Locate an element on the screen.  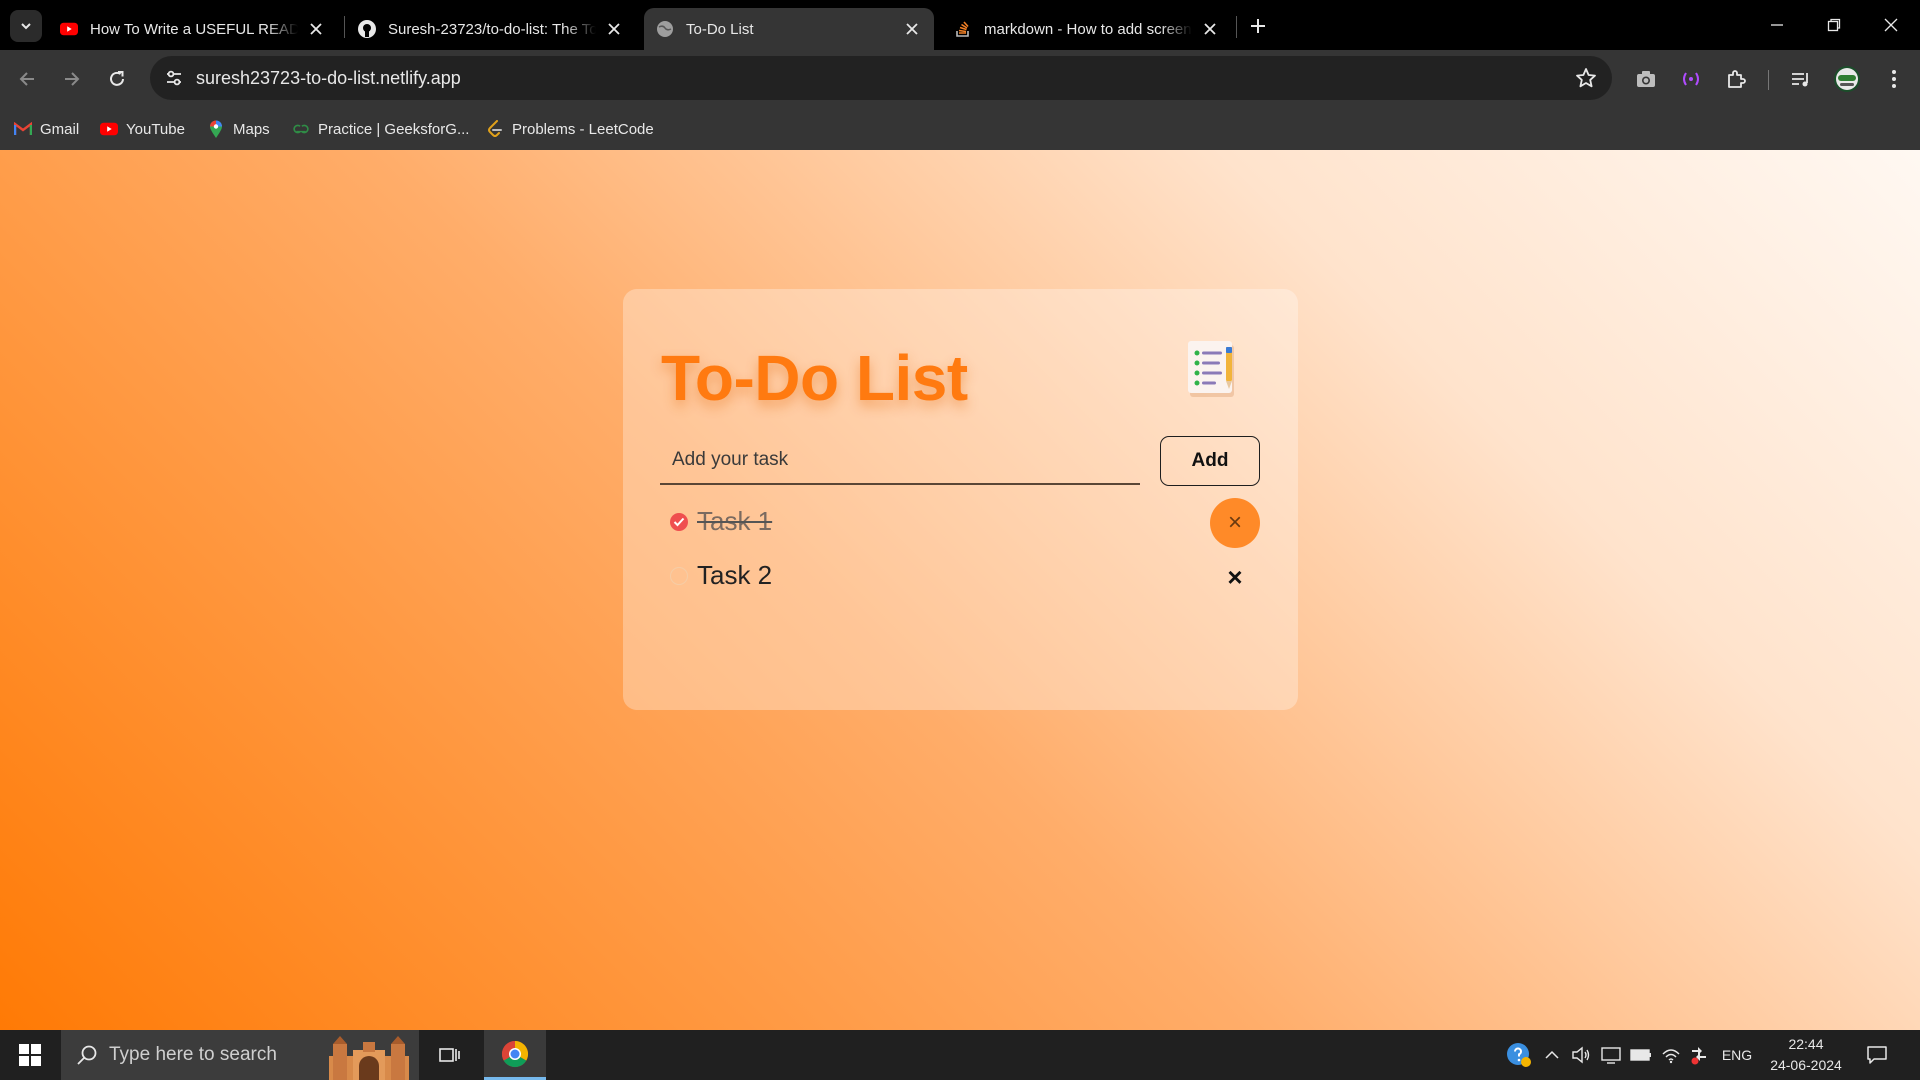
task-view-icon is located at coordinates (449, 1055).